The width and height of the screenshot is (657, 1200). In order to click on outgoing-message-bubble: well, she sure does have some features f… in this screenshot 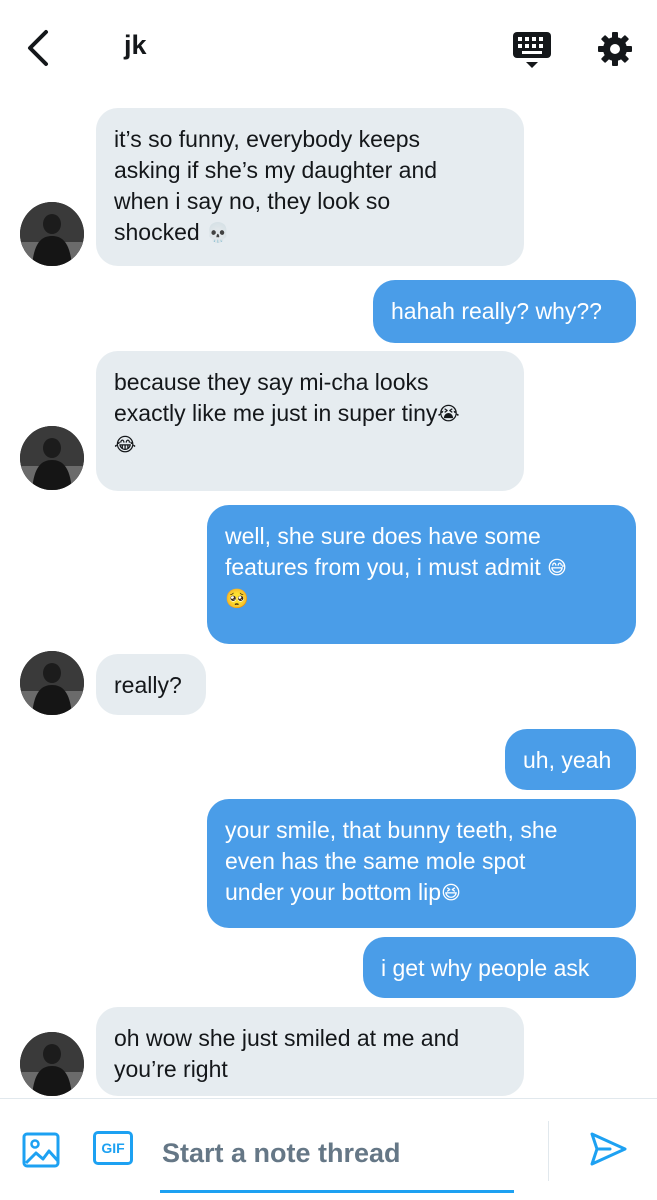, I will do `click(421, 574)`.